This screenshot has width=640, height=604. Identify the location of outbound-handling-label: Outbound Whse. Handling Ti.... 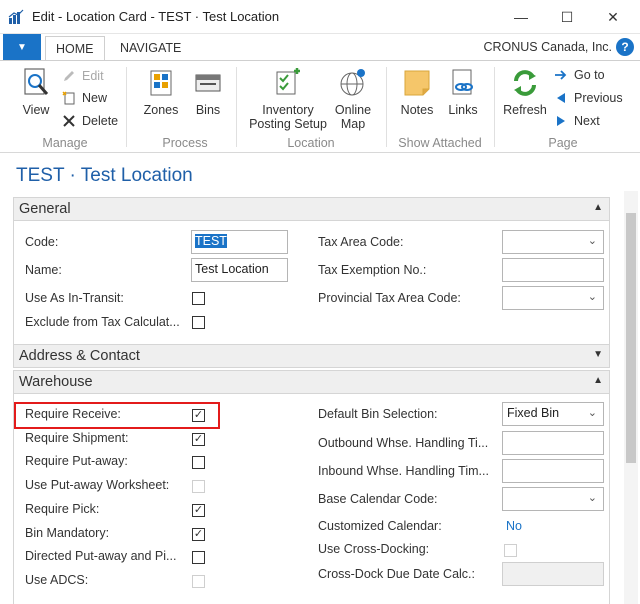
(403, 443).